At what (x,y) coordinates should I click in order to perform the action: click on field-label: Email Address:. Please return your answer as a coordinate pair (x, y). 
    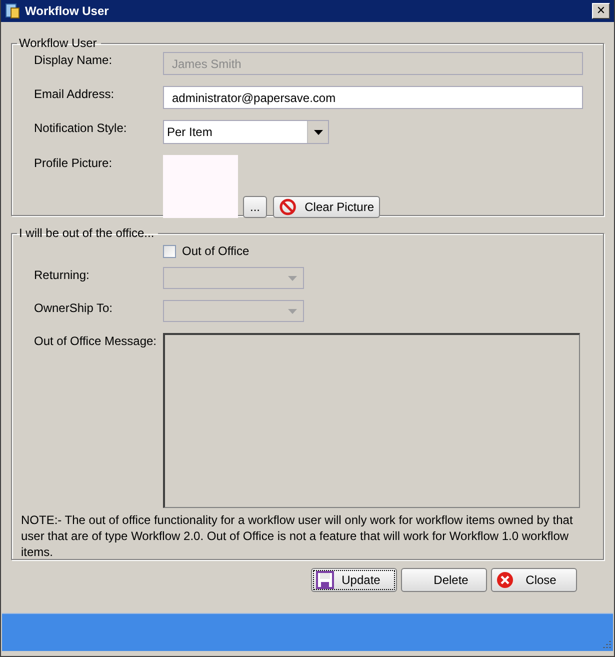
    Looking at the image, I should click on (75, 93).